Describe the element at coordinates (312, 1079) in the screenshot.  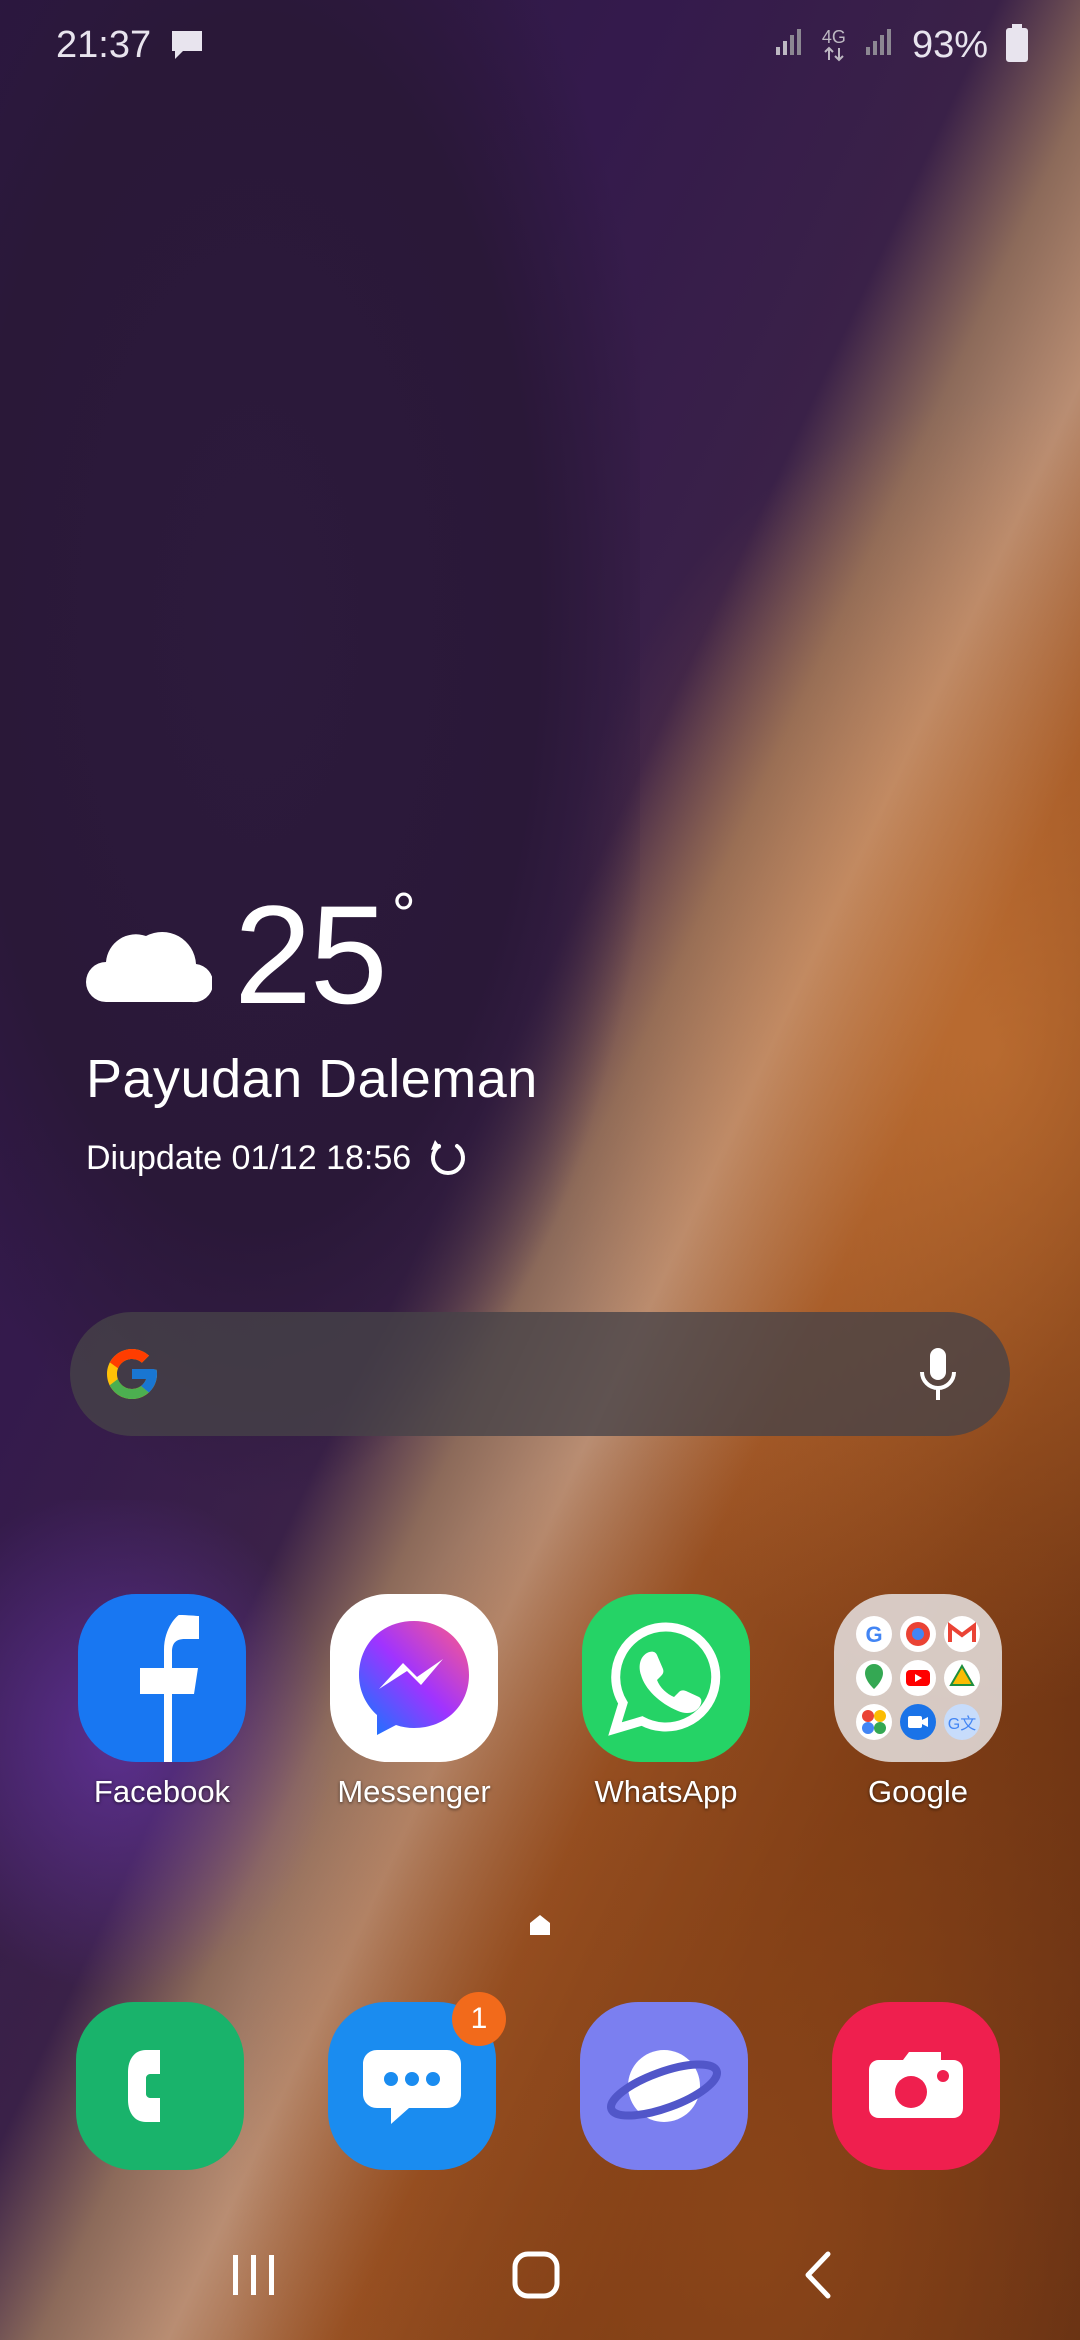
I see `weather-location: Payudan Daleman` at that location.